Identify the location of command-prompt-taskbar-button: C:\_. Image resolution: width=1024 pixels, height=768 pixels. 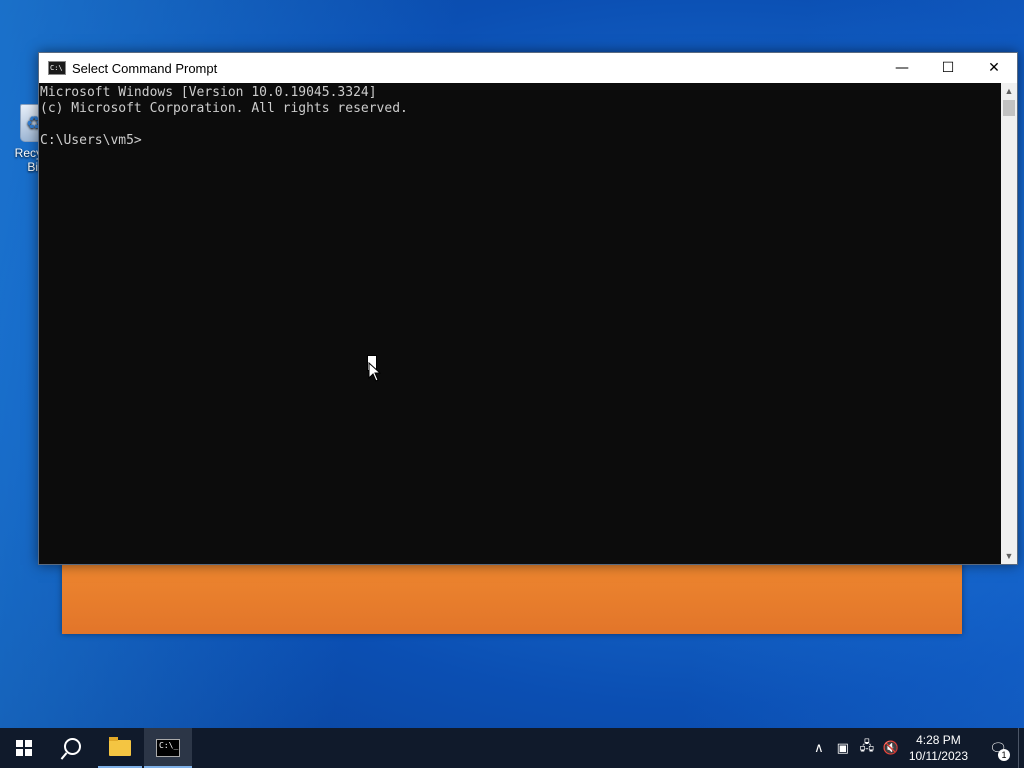
(168, 748).